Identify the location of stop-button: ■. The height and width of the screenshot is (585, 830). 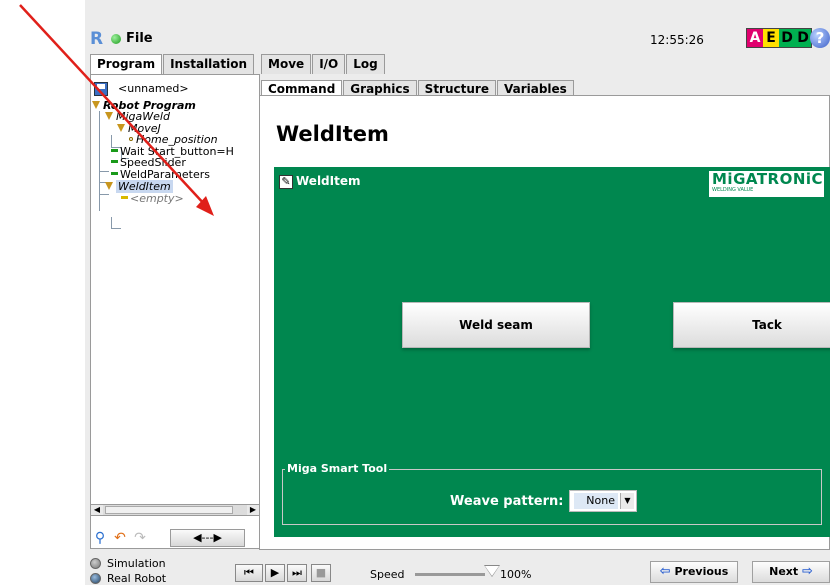
(321, 573).